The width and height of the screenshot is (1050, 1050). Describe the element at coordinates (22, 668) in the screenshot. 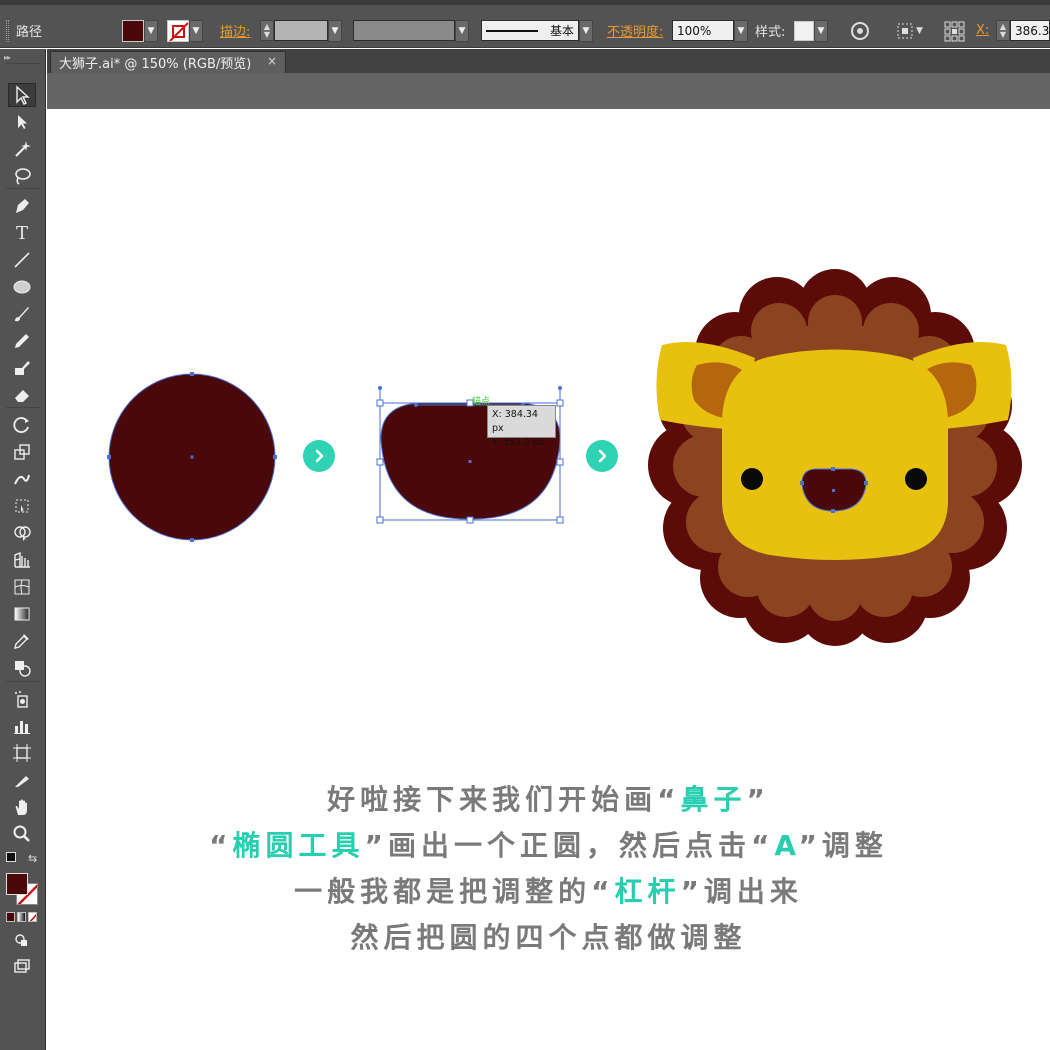

I see `blend-tool` at that location.